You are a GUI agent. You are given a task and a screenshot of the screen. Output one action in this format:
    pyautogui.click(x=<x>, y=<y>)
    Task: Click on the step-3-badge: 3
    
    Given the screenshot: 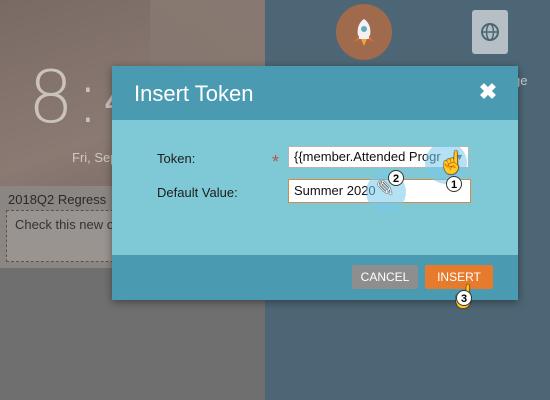 What is the action you would take?
    pyautogui.click(x=464, y=298)
    